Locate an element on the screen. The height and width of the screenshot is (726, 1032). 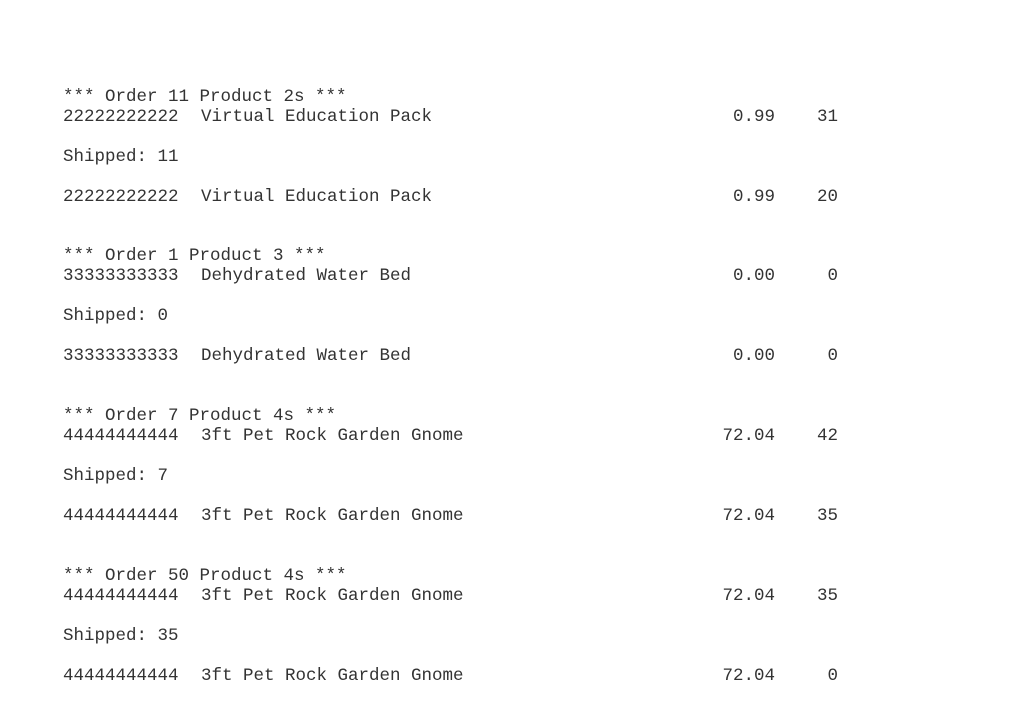
quantity: 42 is located at coordinates (827, 436).